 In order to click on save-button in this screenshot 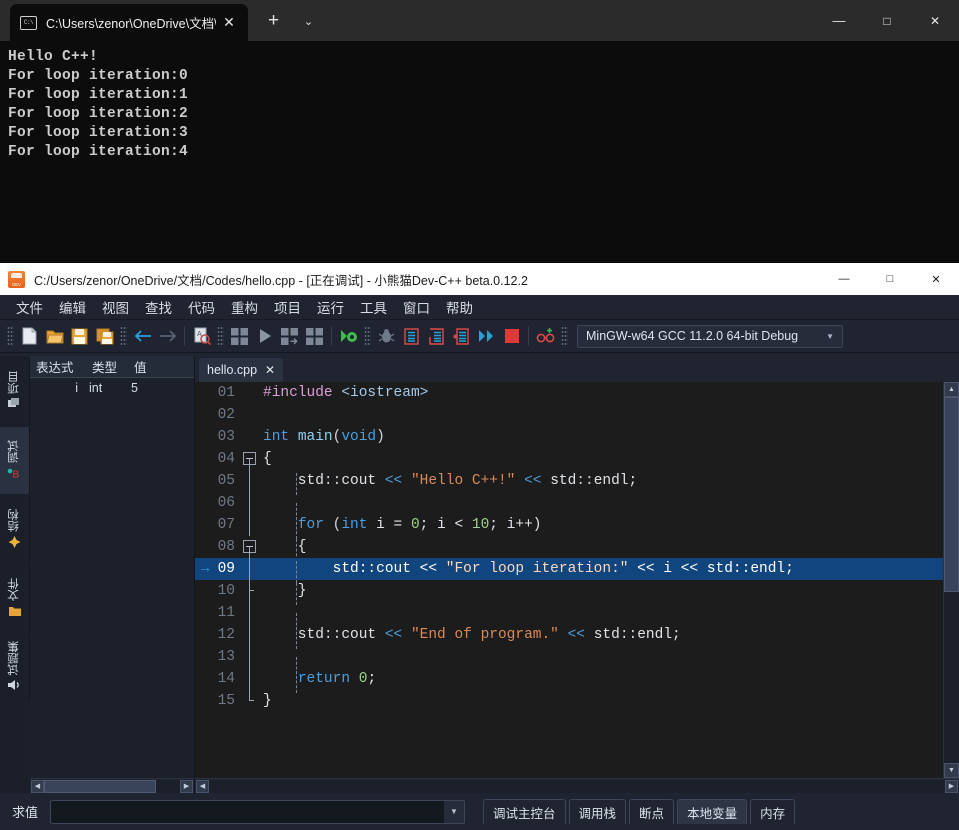, I will do `click(79, 336)`.